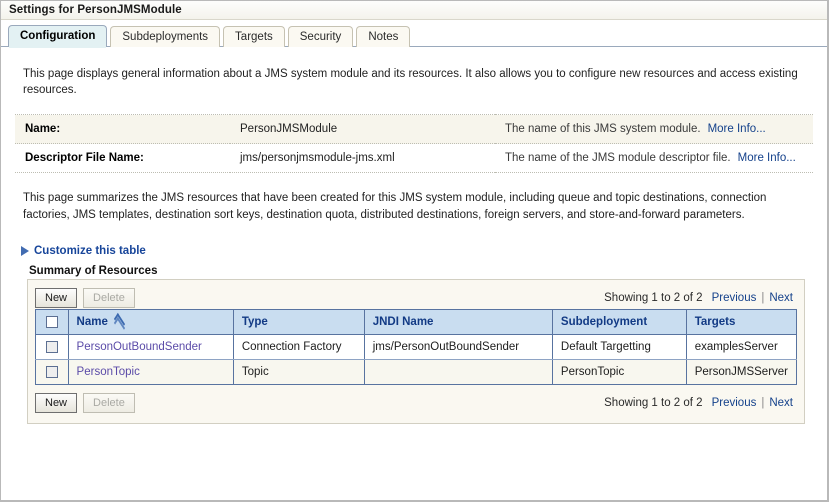 Image resolution: width=829 pixels, height=502 pixels. I want to click on cell-type: Connection Factory, so click(299, 347).